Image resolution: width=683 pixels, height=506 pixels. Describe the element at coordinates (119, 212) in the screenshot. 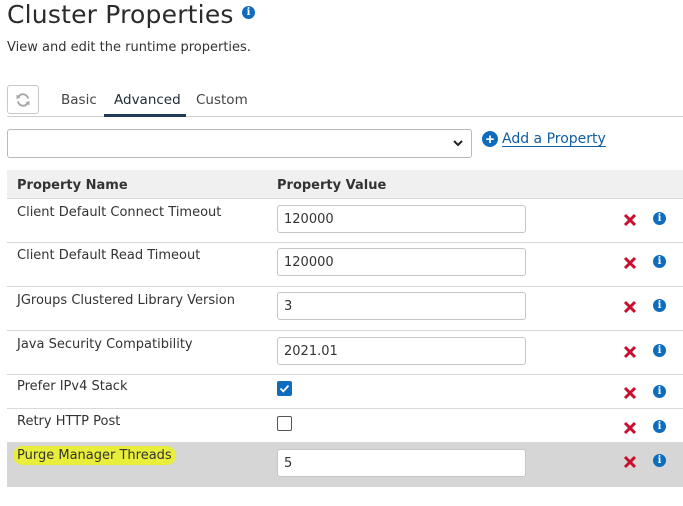

I see `property-name: Client Default Connect Timeout` at that location.